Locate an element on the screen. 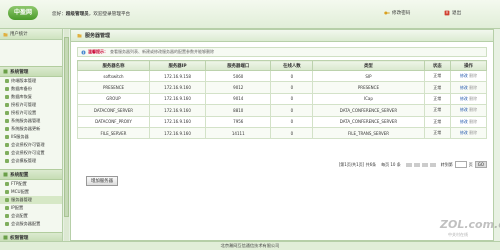  sidebar-item: 数据库备份 is located at coordinates (31, 89).